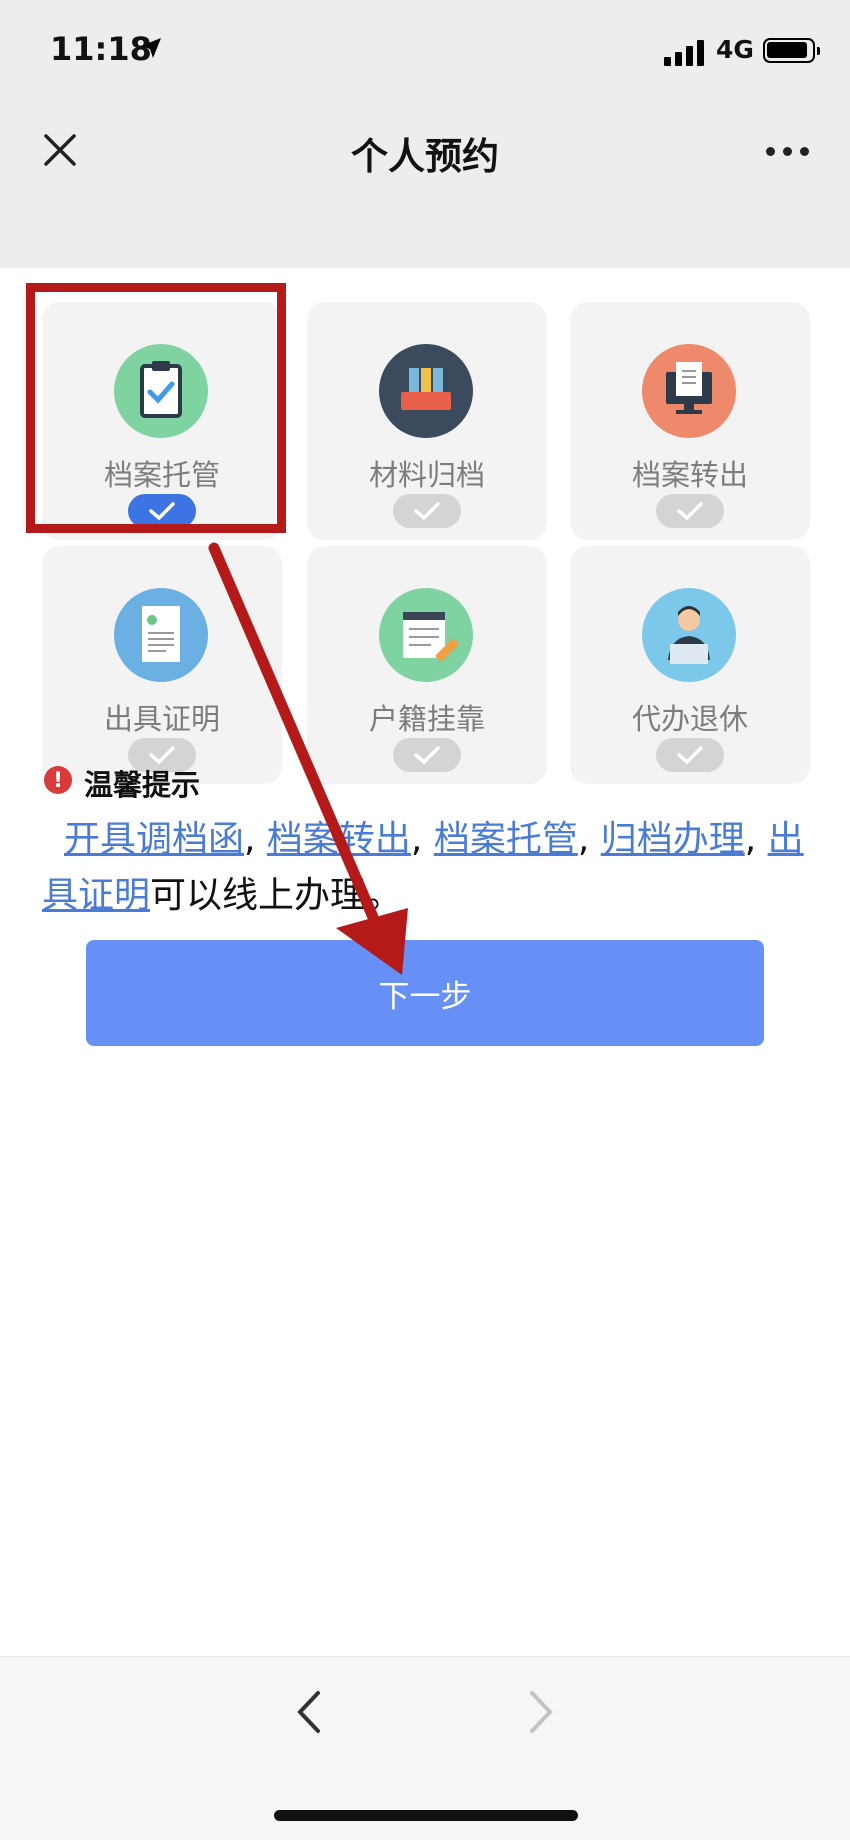  What do you see at coordinates (689, 475) in the screenshot?
I see `service-label: 档案转出` at bounding box center [689, 475].